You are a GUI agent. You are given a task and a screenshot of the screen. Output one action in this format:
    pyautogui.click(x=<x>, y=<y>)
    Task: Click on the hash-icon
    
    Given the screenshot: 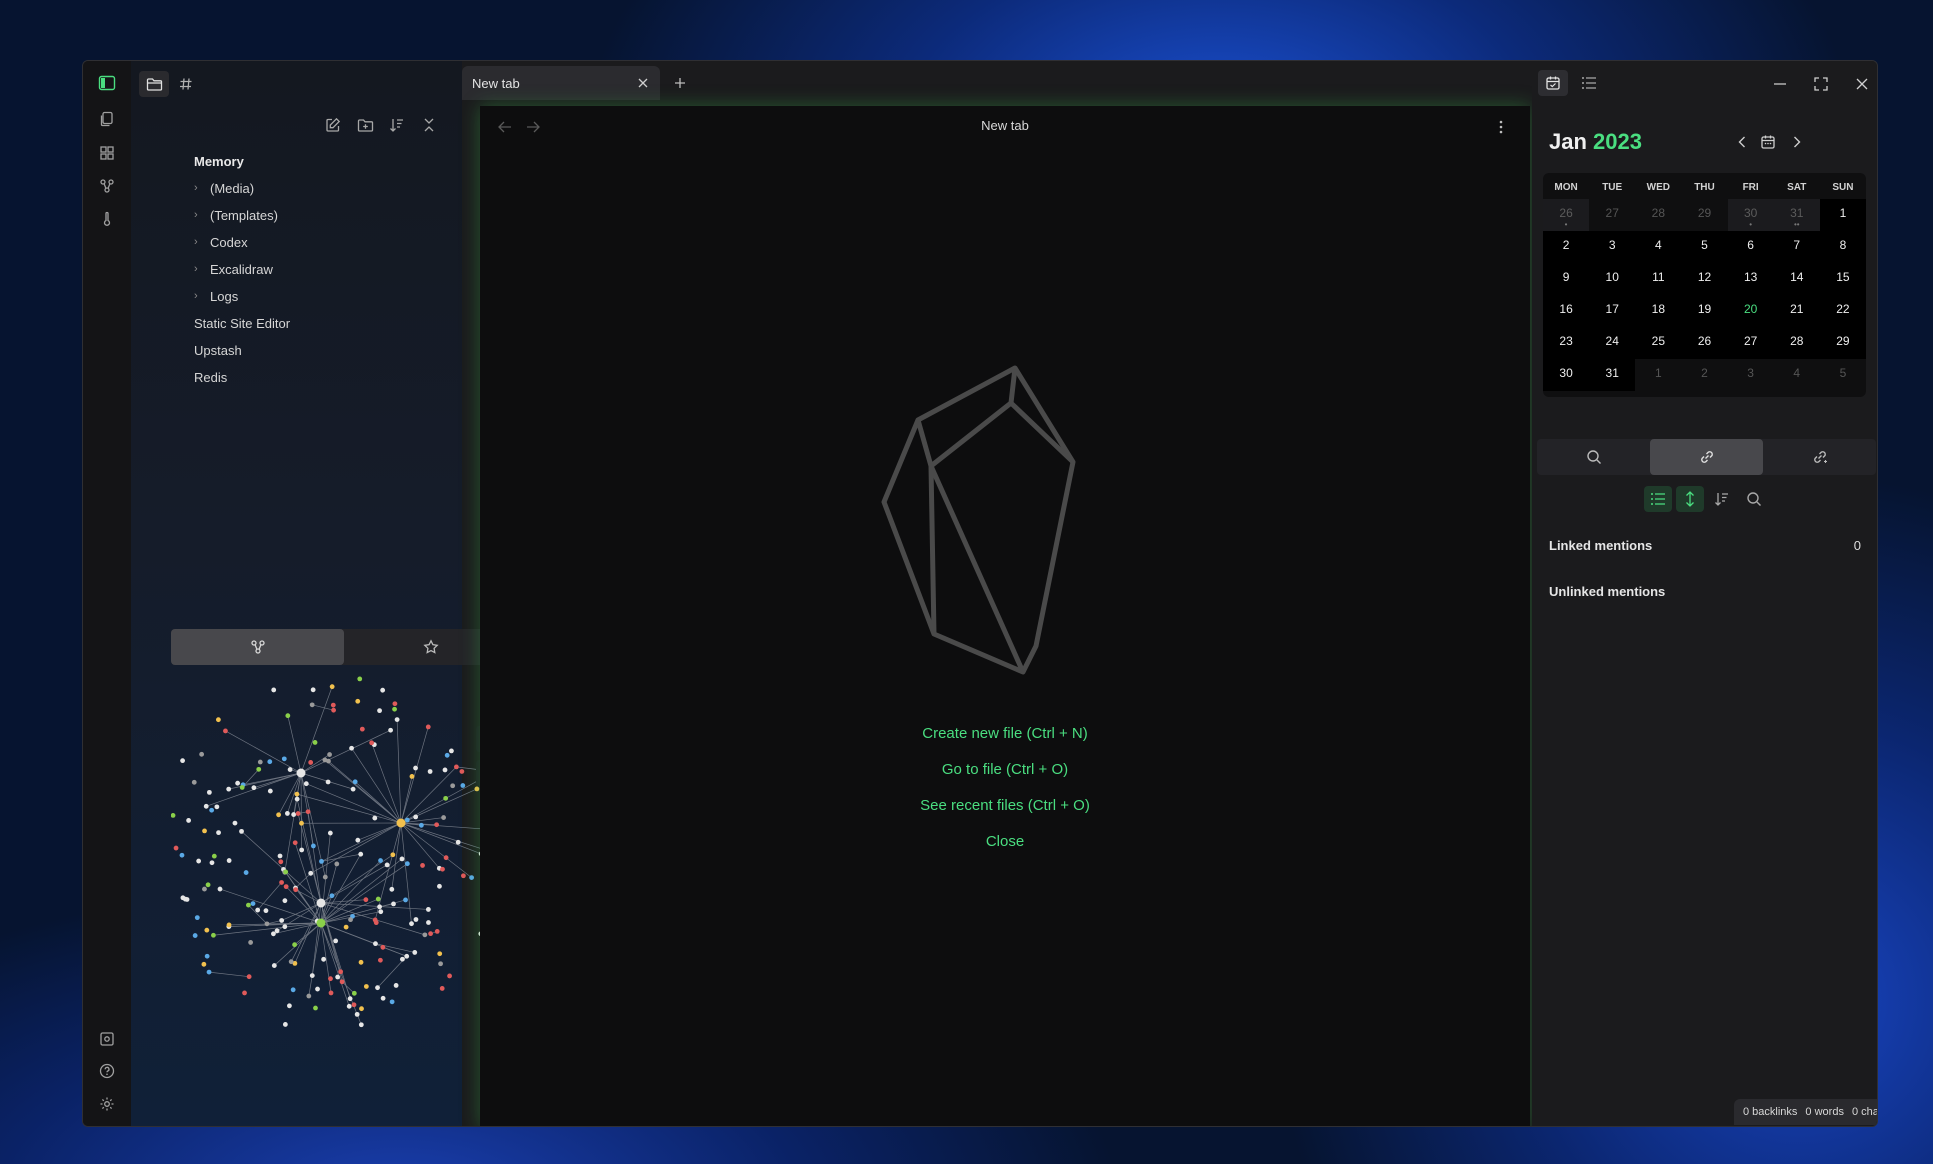 What is the action you would take?
    pyautogui.click(x=186, y=84)
    